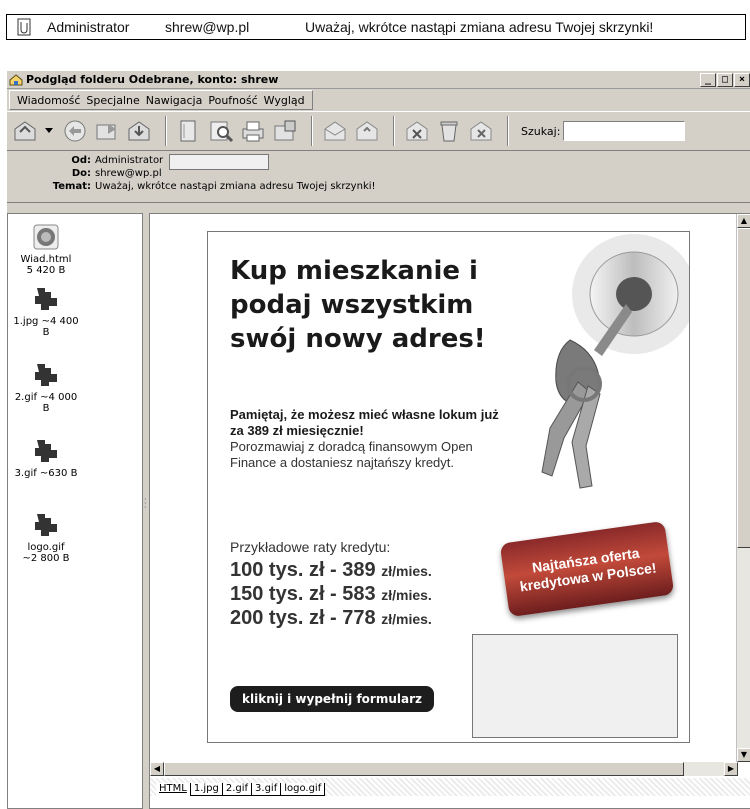  Describe the element at coordinates (221, 131) in the screenshot. I see `search-icon` at that location.